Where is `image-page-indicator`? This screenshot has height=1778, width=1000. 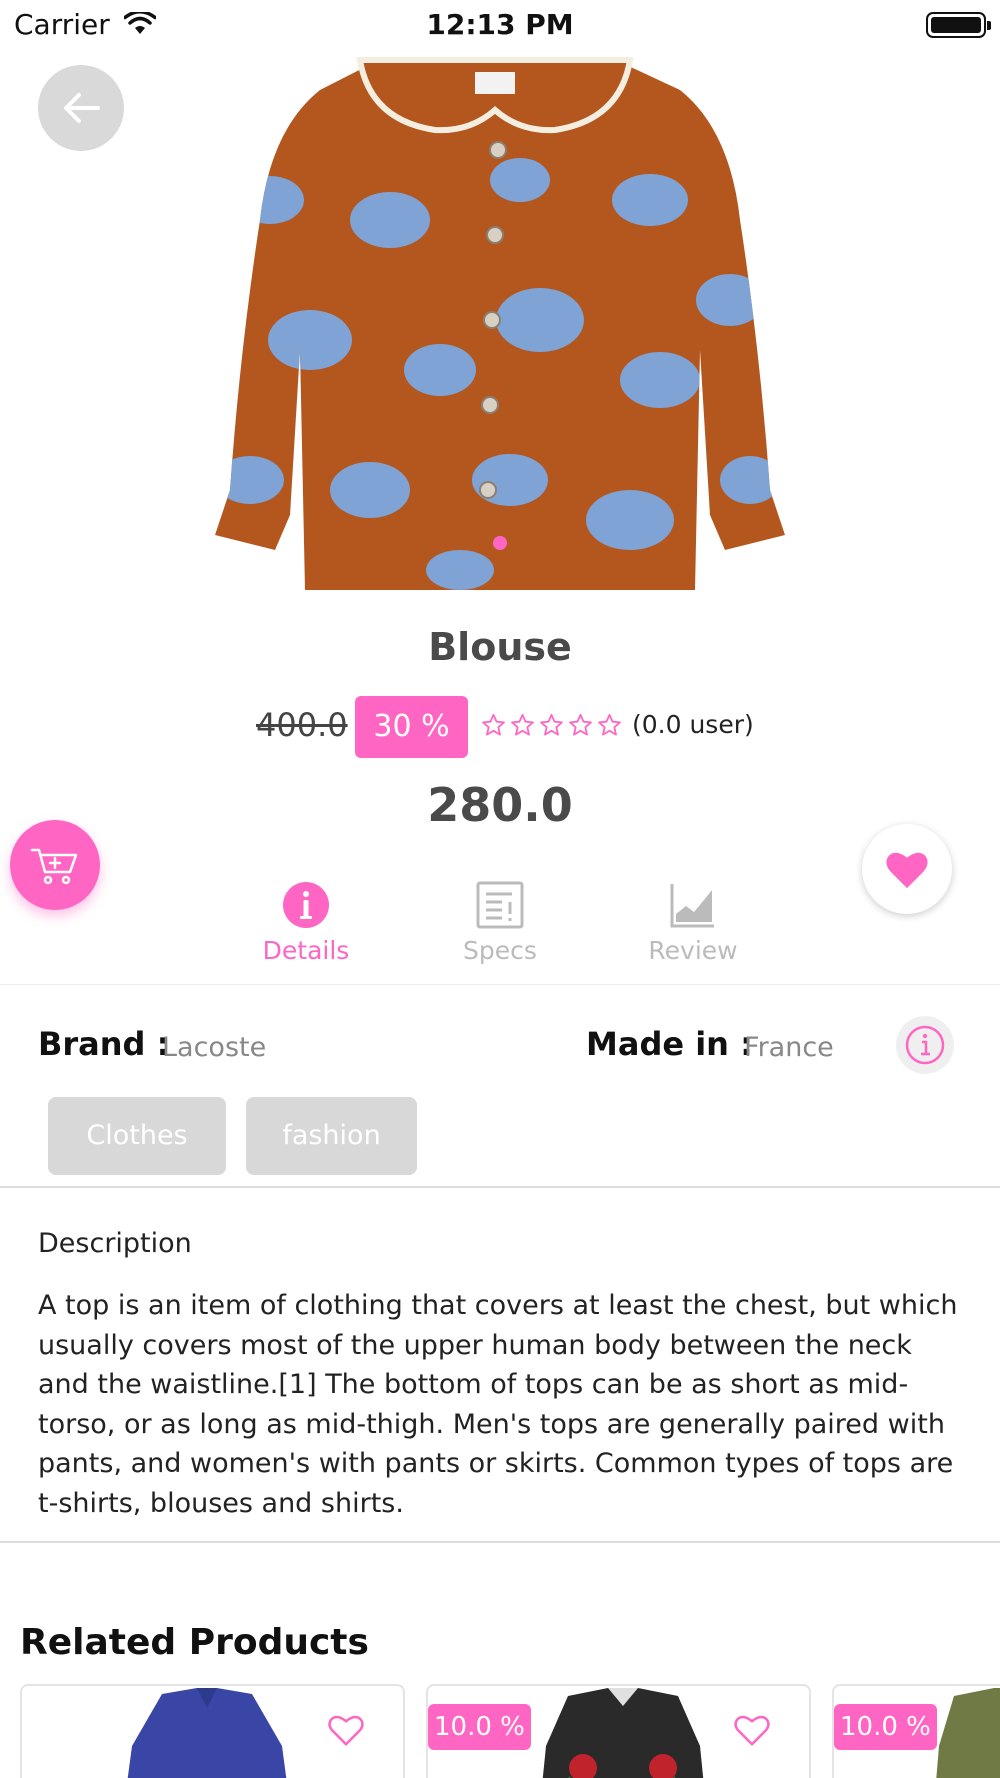 image-page-indicator is located at coordinates (500, 543).